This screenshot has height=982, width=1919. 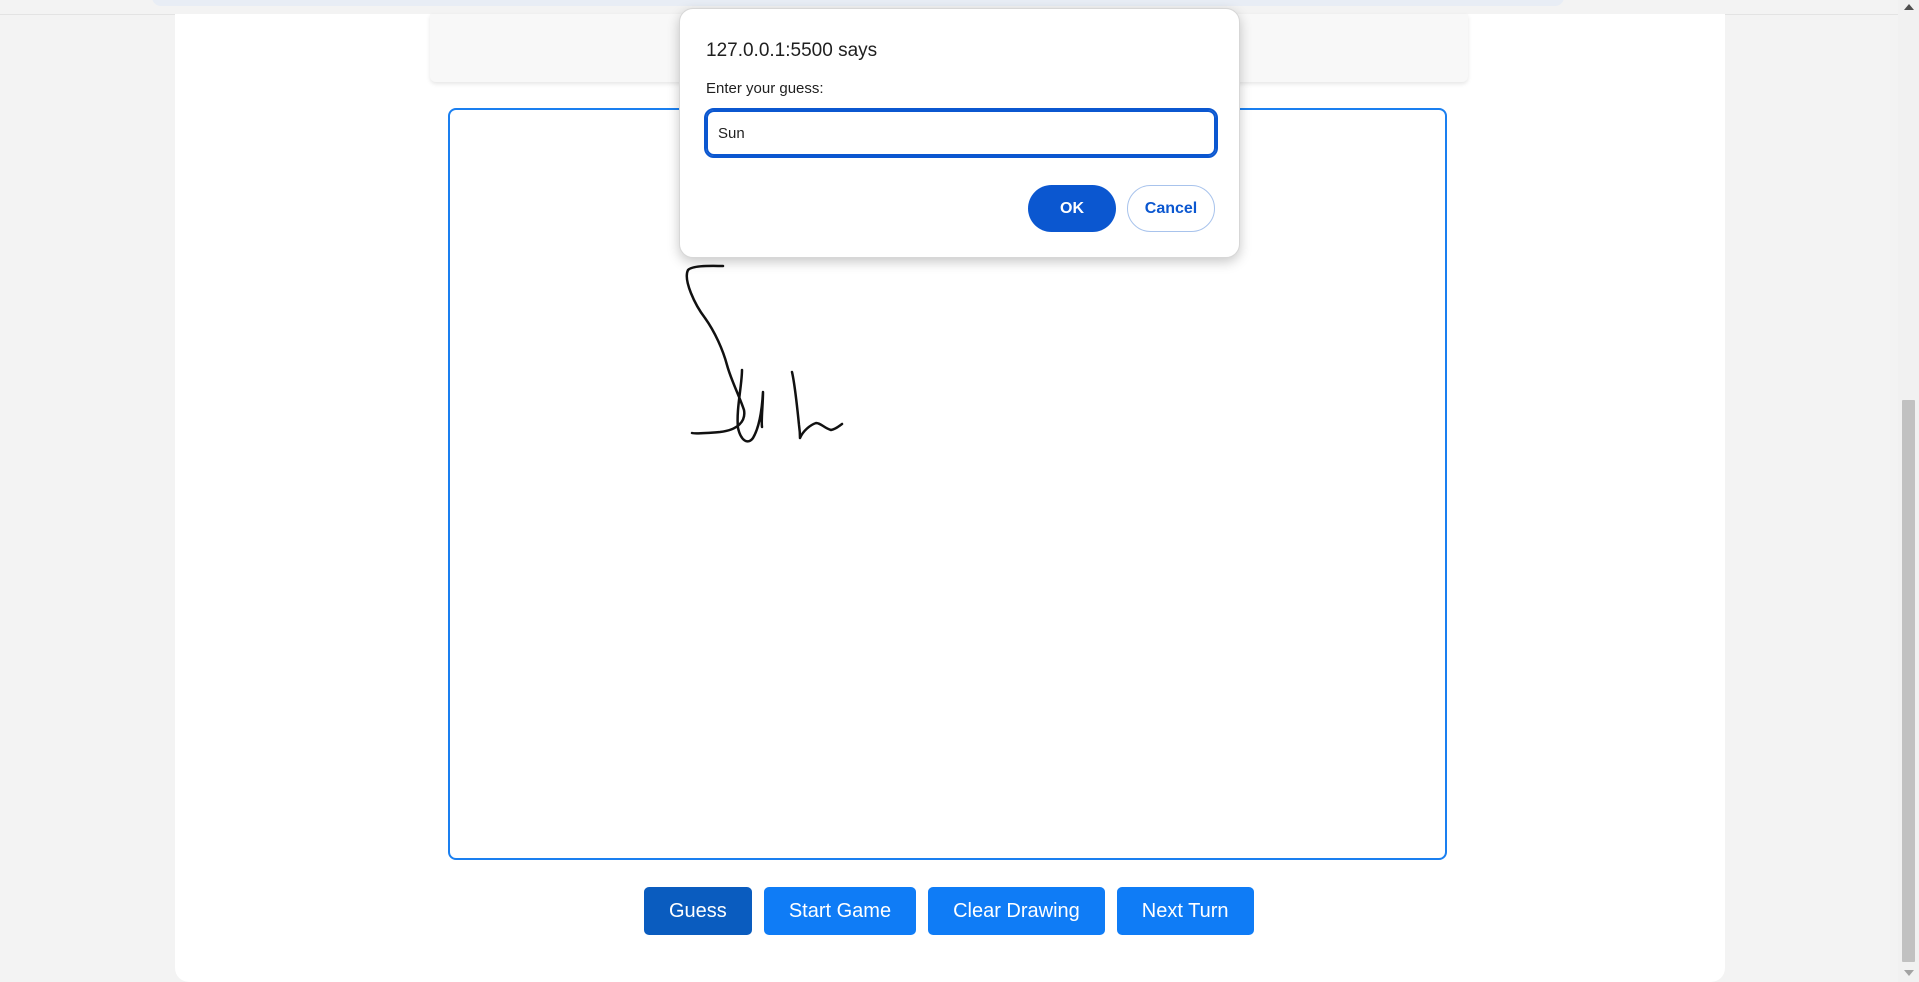 I want to click on start-game-button: Start Game, so click(x=840, y=911).